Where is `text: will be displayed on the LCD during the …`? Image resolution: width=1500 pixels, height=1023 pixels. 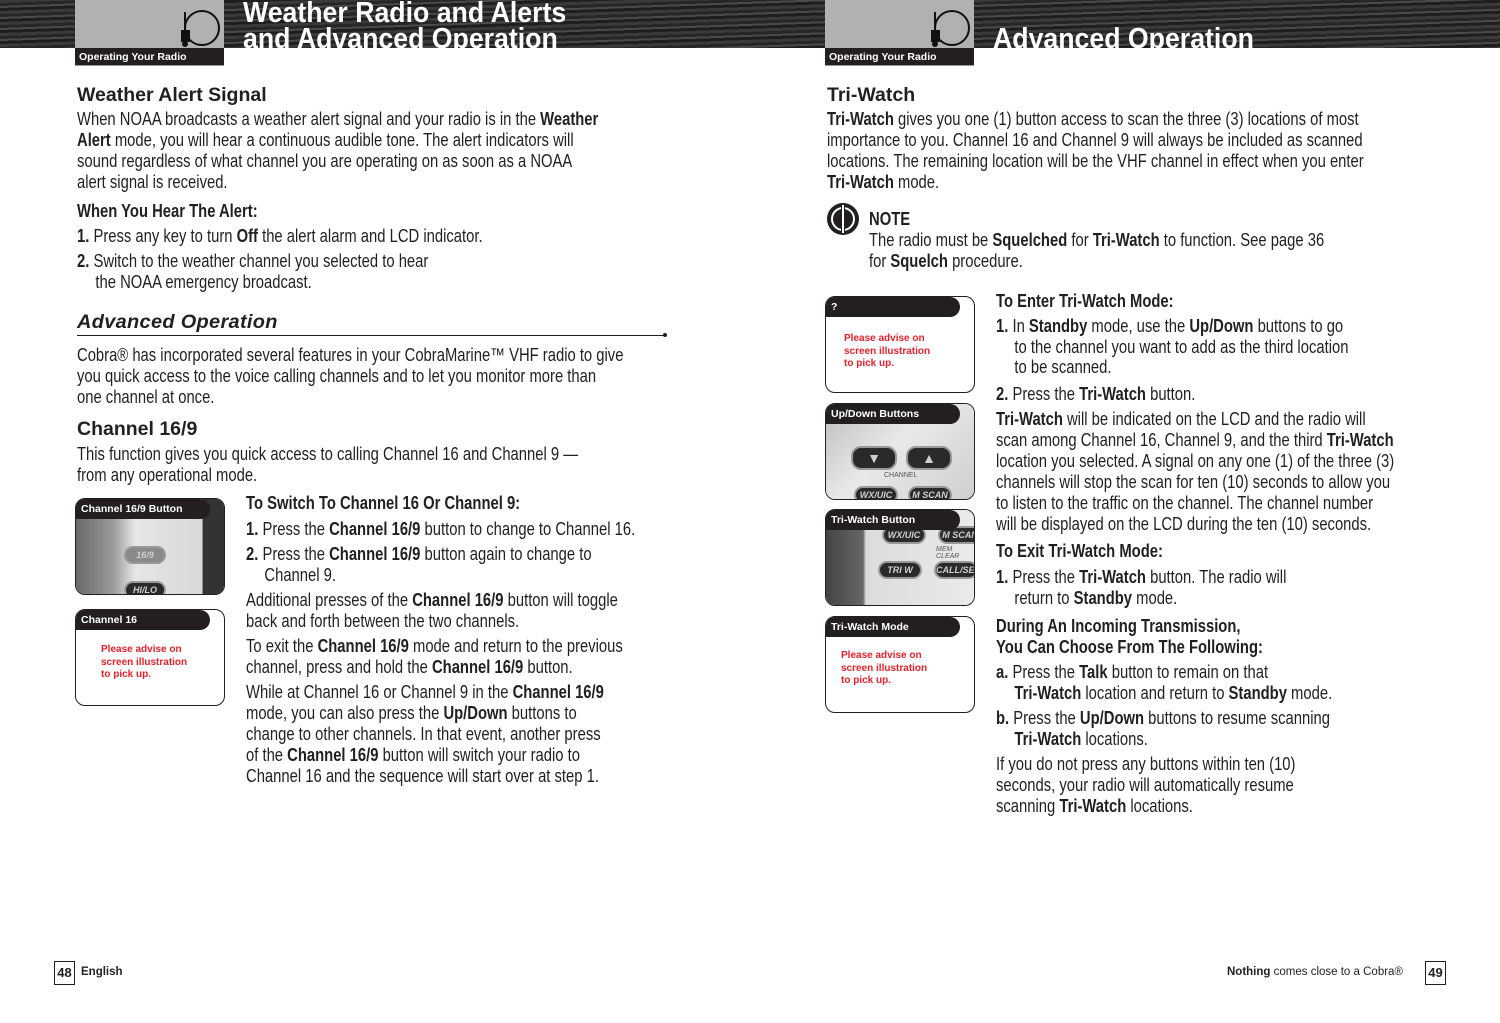 text: will be displayed on the LCD during the … is located at coordinates (1184, 523).